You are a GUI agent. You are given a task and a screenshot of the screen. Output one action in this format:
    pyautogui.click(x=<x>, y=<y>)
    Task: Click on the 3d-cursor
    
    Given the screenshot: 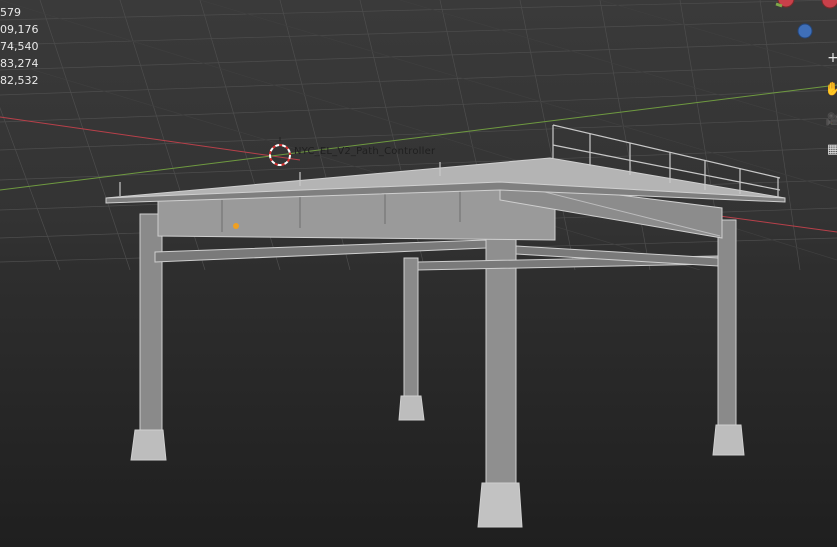 What is the action you would take?
    pyautogui.click(x=280, y=151)
    